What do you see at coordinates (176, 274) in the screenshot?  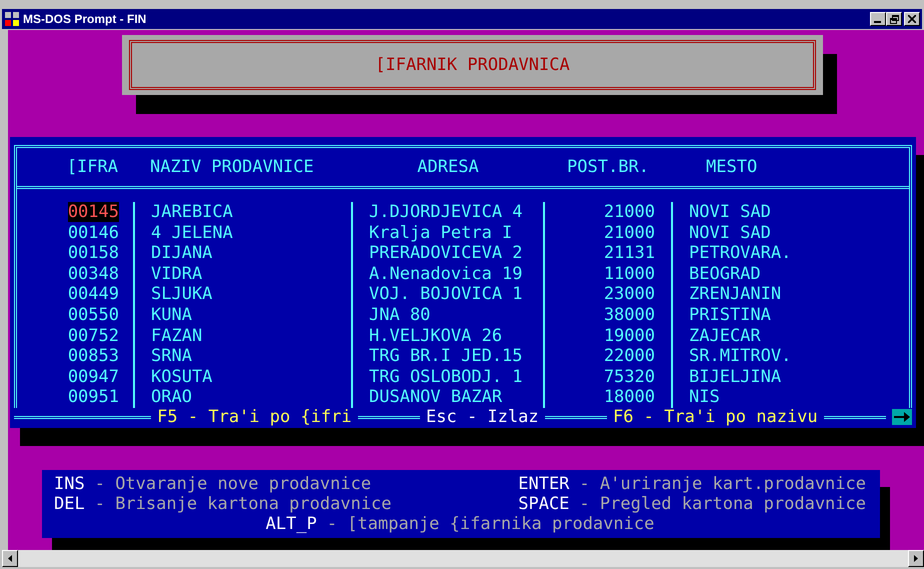 I see `table-cell: VIDRA` at bounding box center [176, 274].